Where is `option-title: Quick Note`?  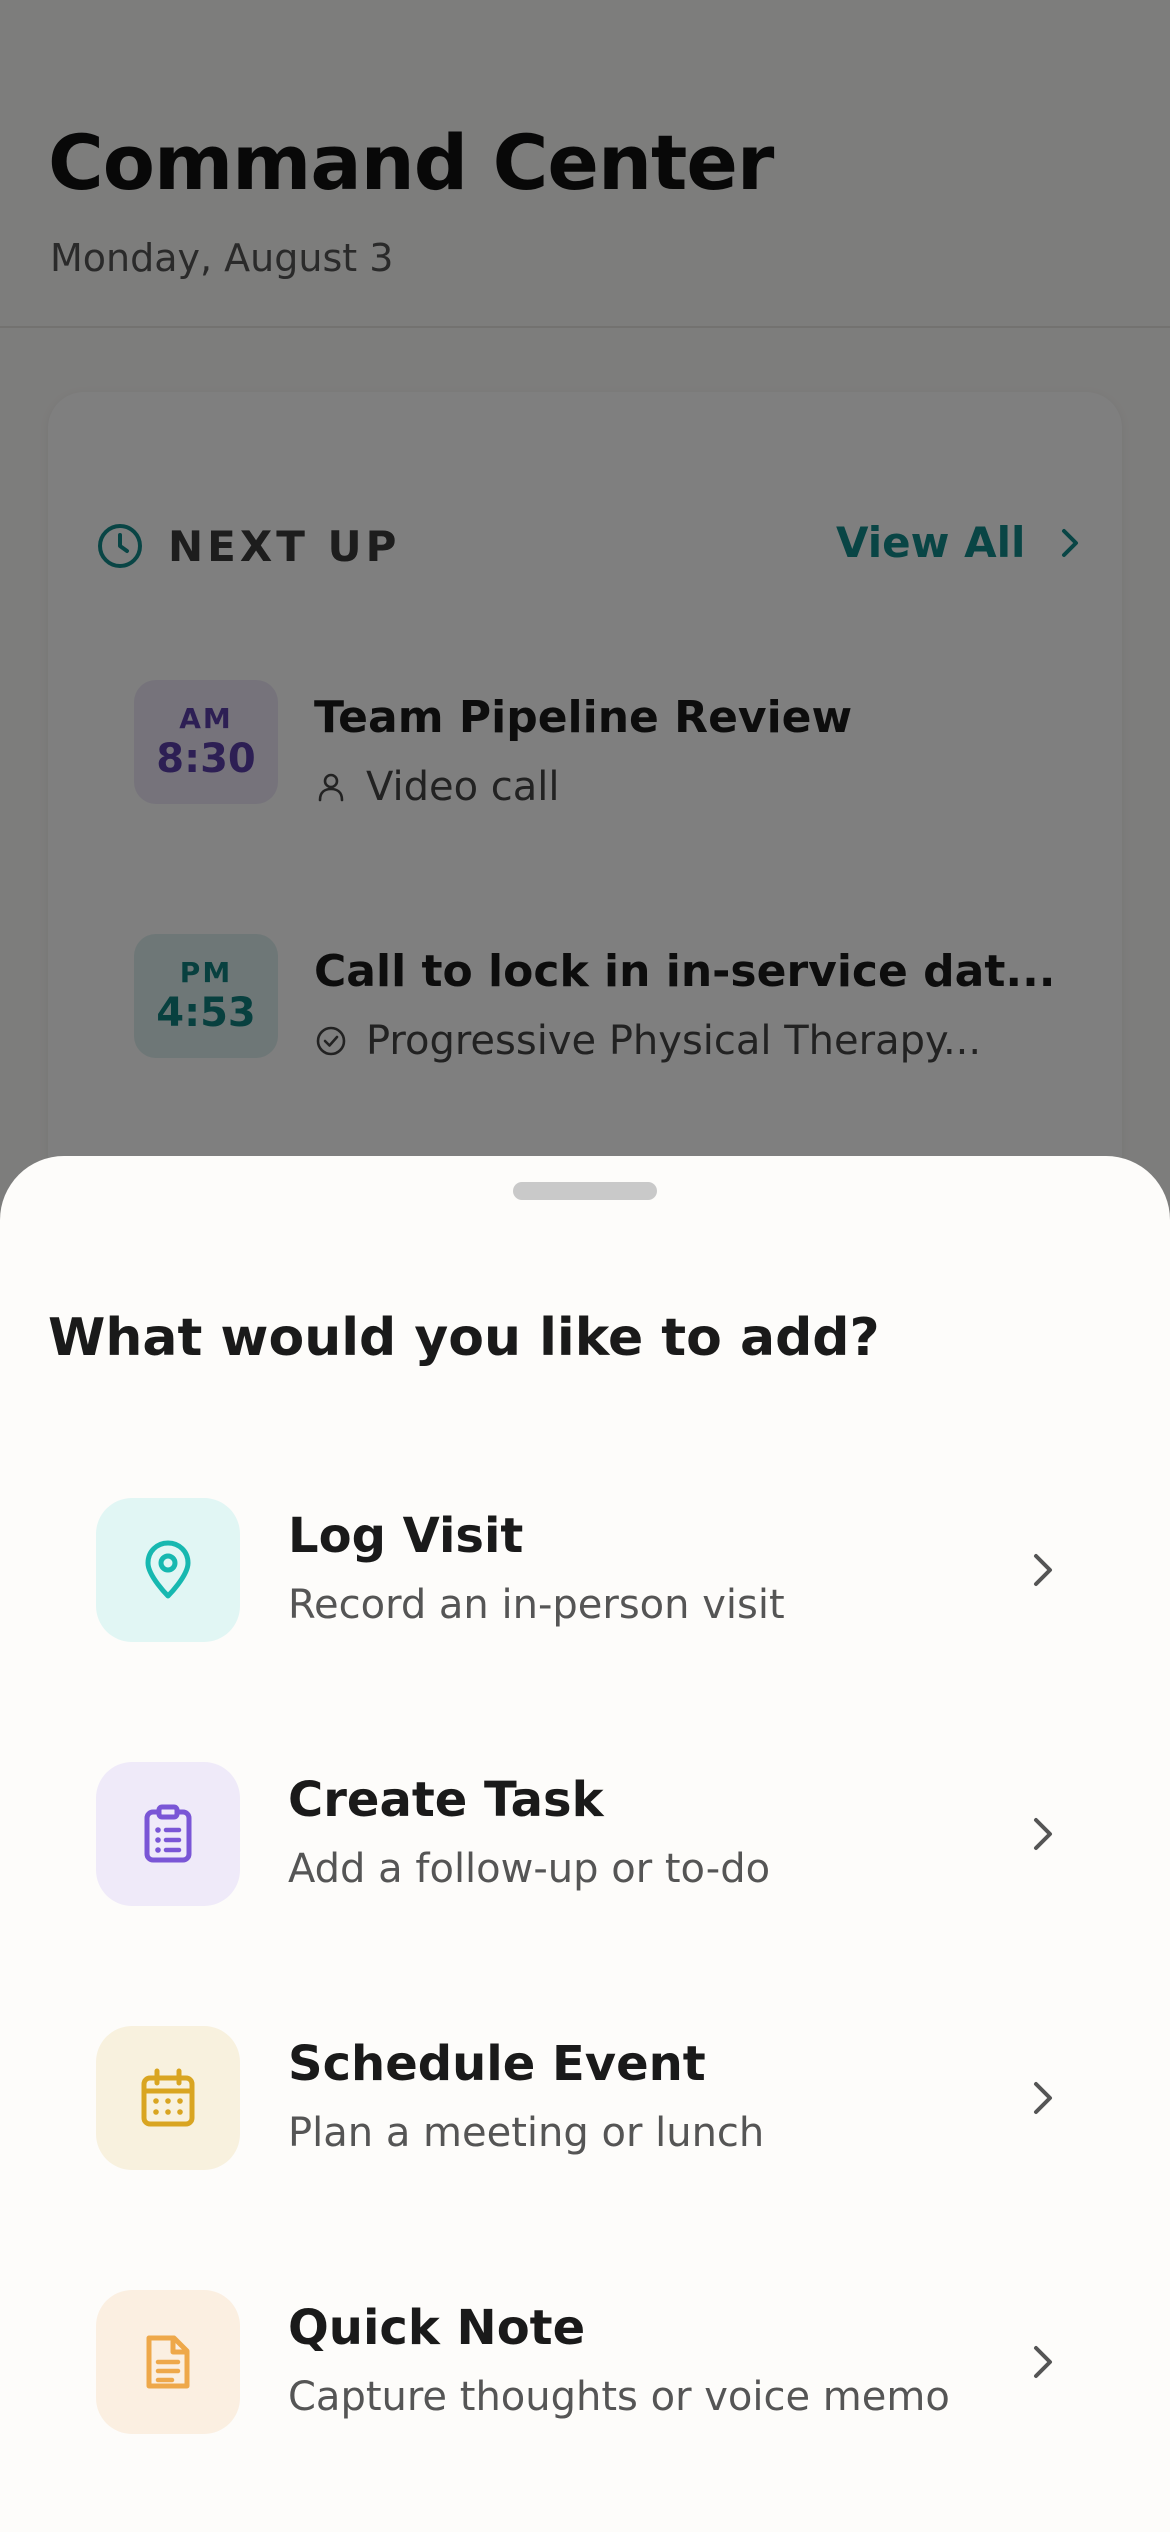
option-title: Quick Note is located at coordinates (437, 2328).